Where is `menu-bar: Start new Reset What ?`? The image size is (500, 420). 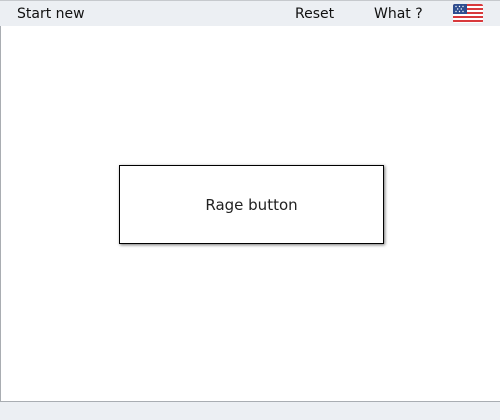
menu-bar: Start new Reset What ? is located at coordinates (250, 13).